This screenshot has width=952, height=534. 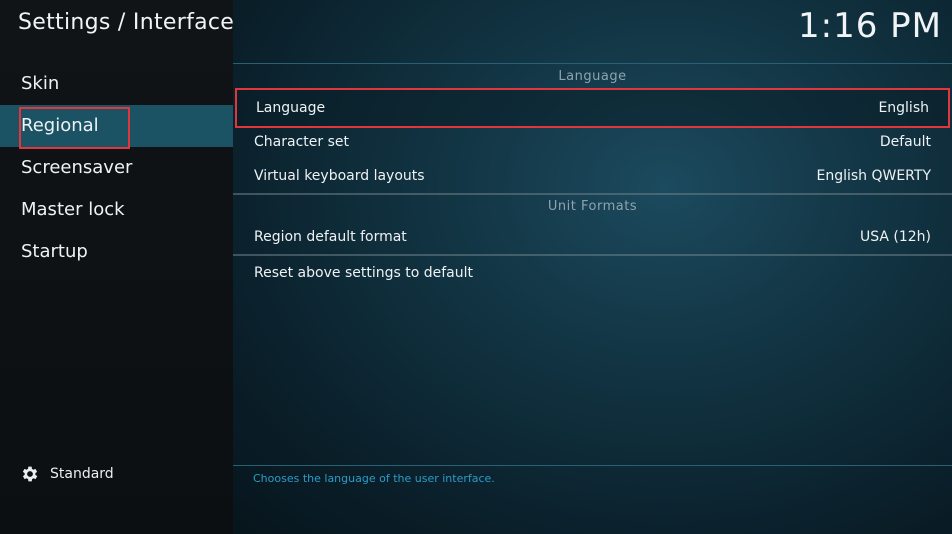 I want to click on sidebar-item-startup: Startup, so click(x=116, y=252).